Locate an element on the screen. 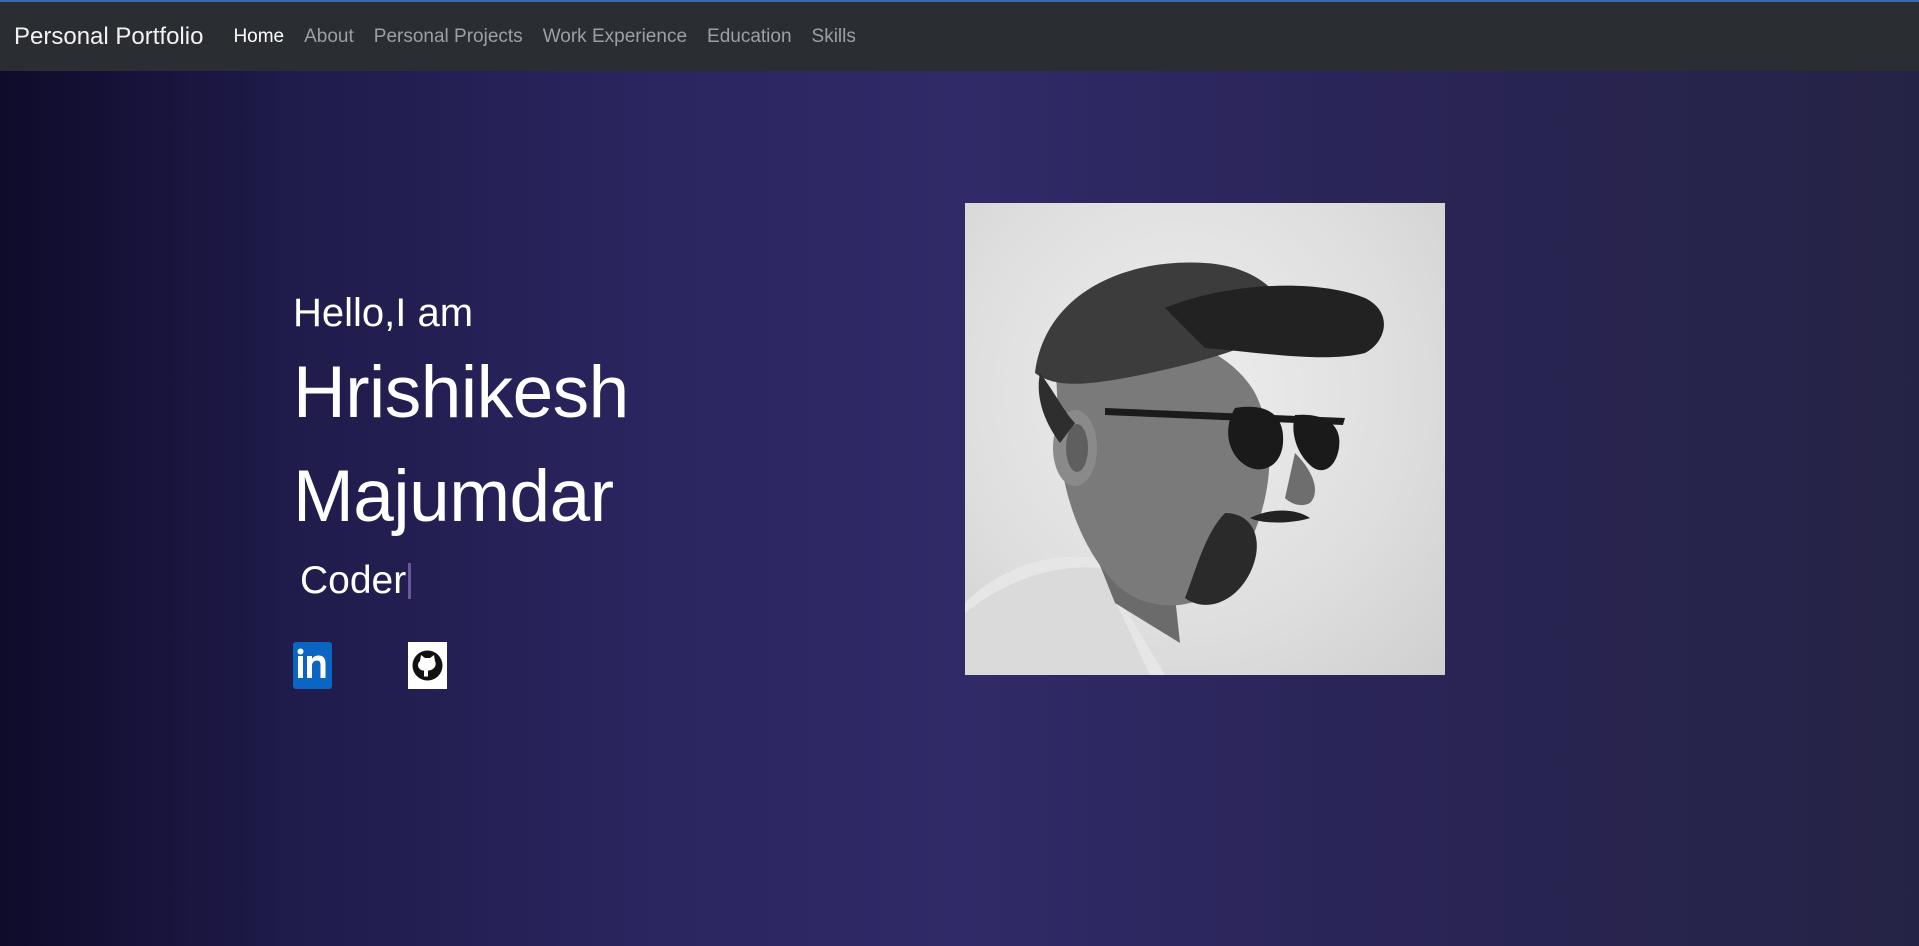 The image size is (1919, 946). nav-link-education: Education is located at coordinates (749, 37).